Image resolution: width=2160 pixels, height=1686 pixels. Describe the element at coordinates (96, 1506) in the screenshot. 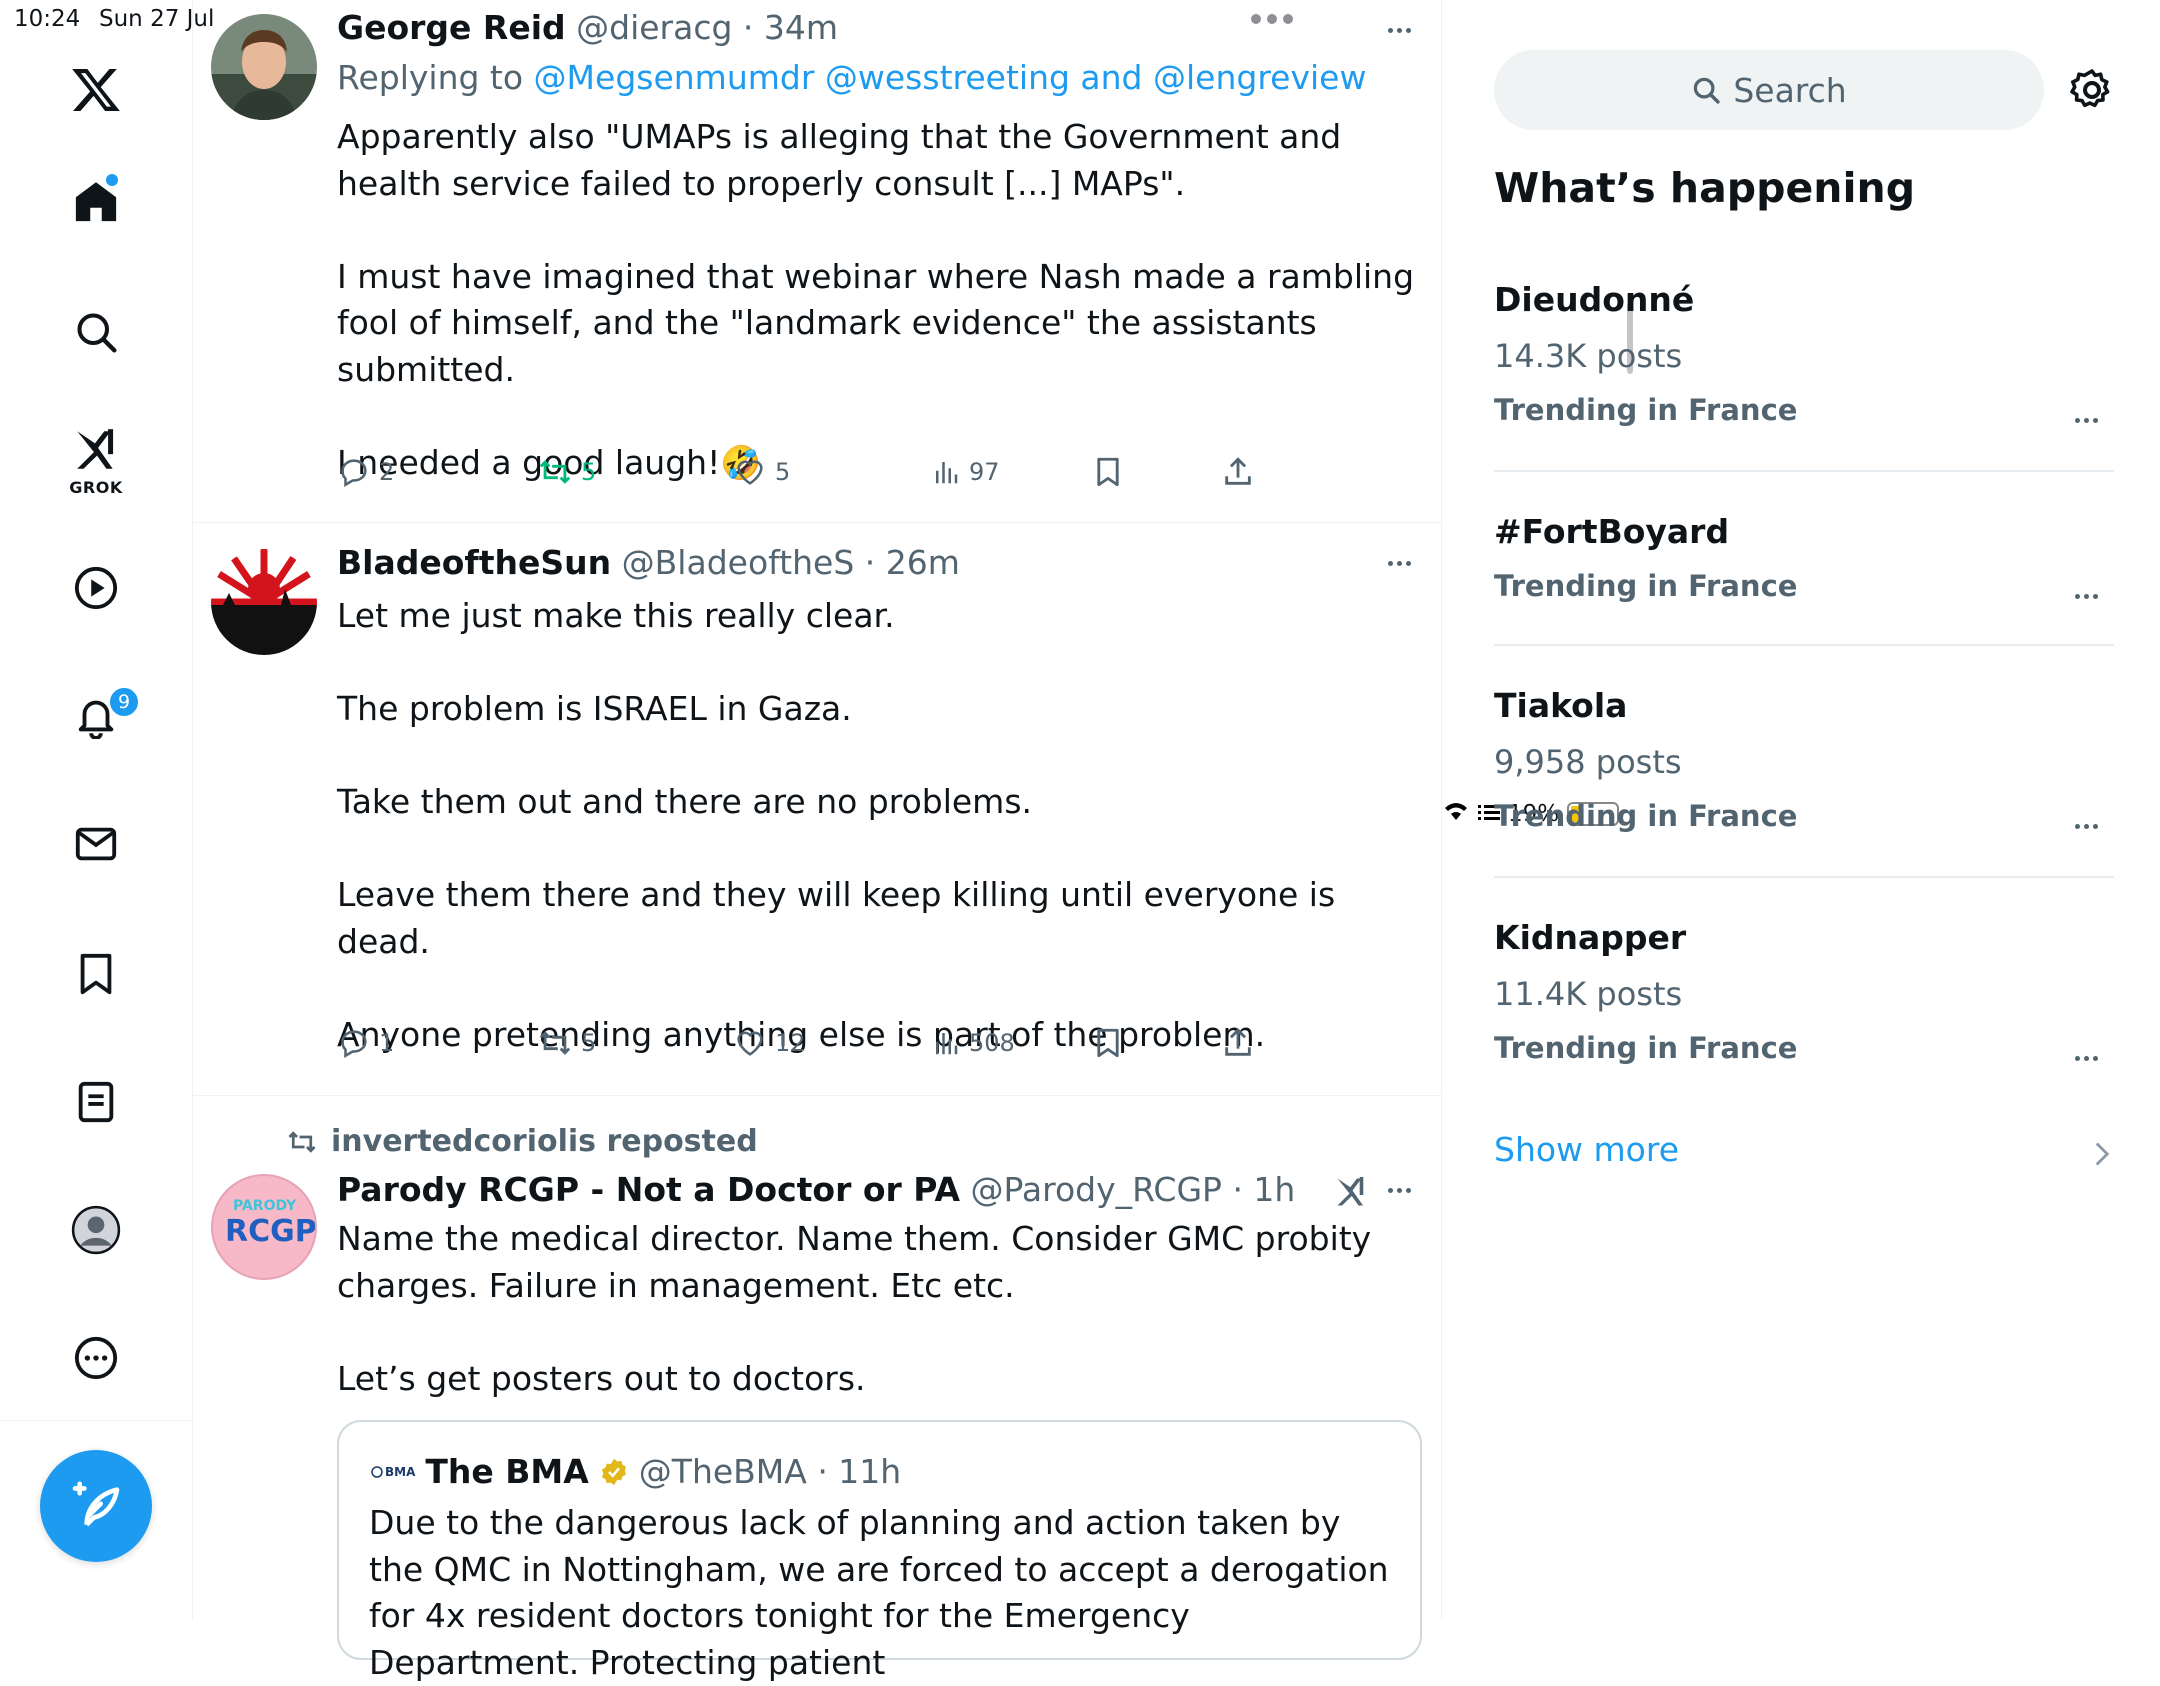

I see `compose-post-button` at that location.